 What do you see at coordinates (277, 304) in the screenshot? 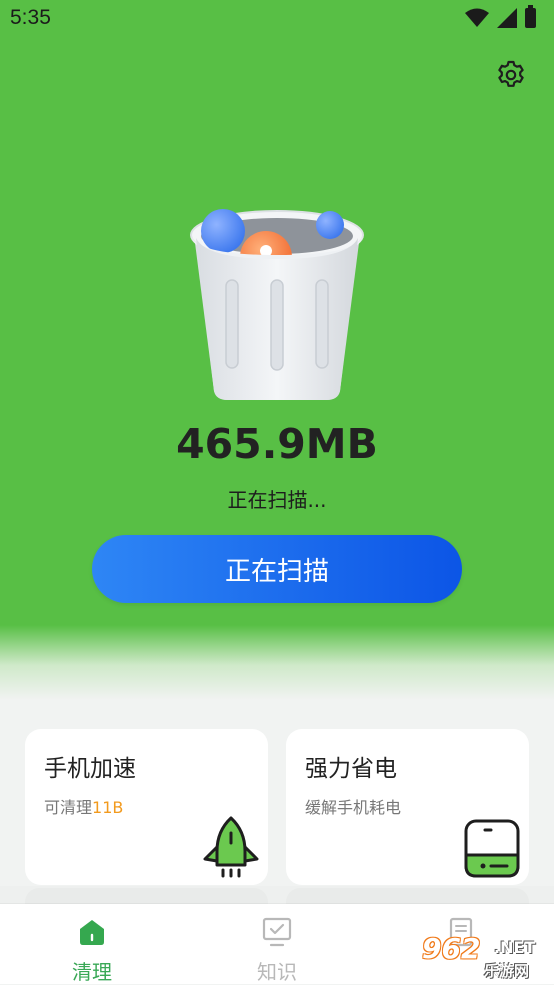
I see `trash-can-illustration` at bounding box center [277, 304].